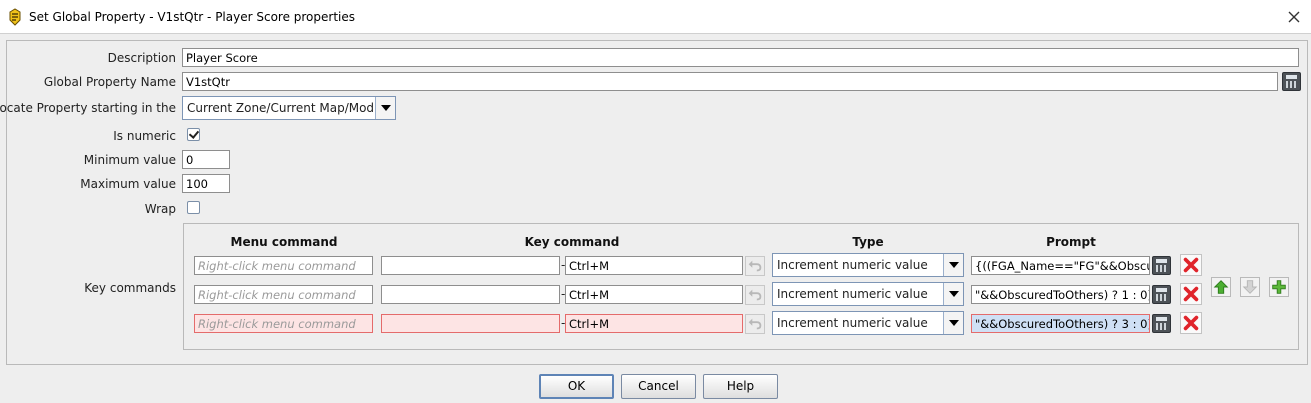 This screenshot has width=1311, height=403. What do you see at coordinates (730, 81) in the screenshot?
I see `gp-name-field: V1stQtr` at bounding box center [730, 81].